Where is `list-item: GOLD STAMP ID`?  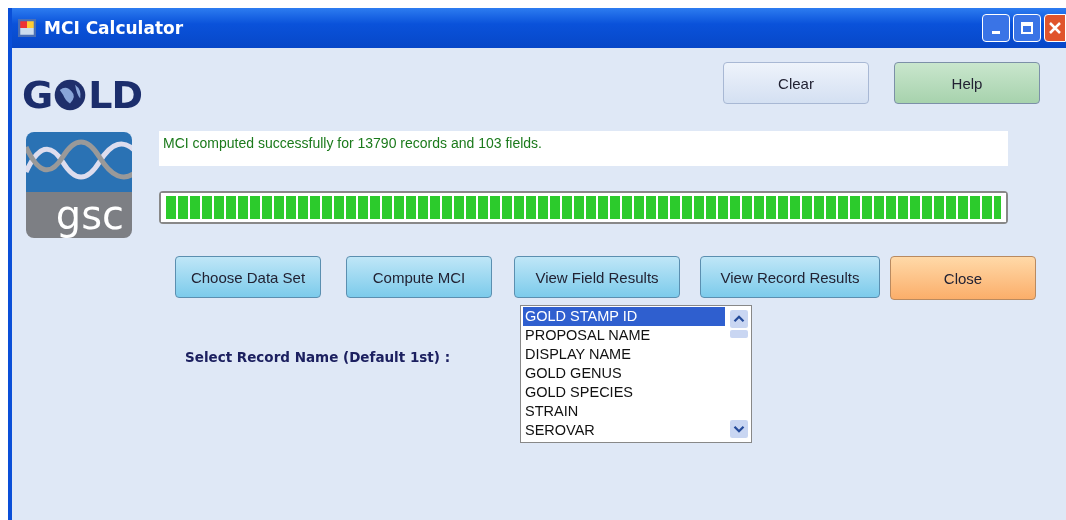 list-item: GOLD STAMP ID is located at coordinates (624, 316).